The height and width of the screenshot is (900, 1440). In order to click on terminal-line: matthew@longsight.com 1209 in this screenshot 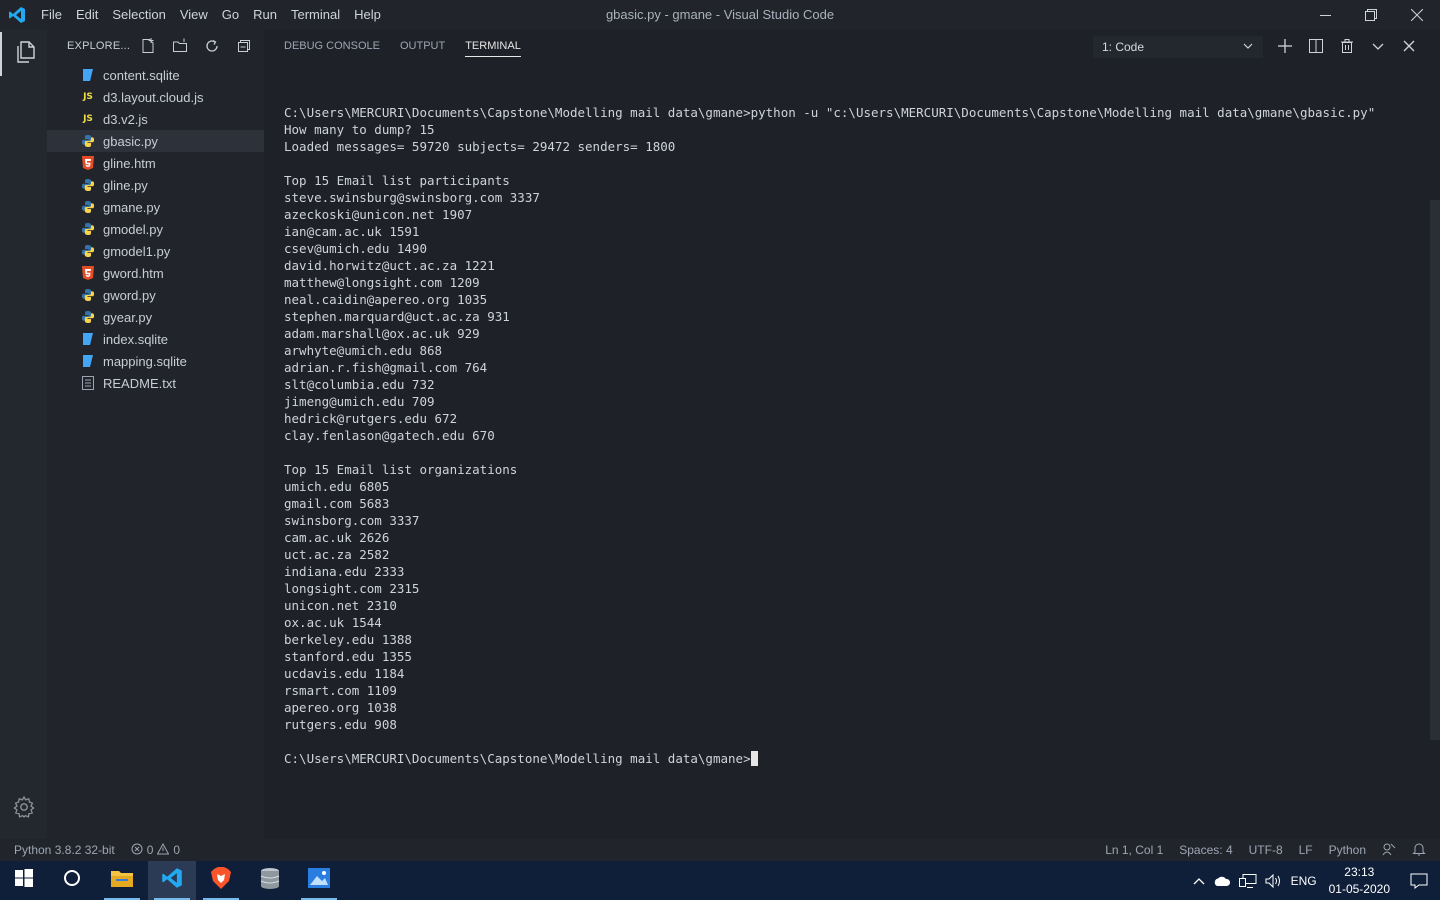, I will do `click(382, 282)`.